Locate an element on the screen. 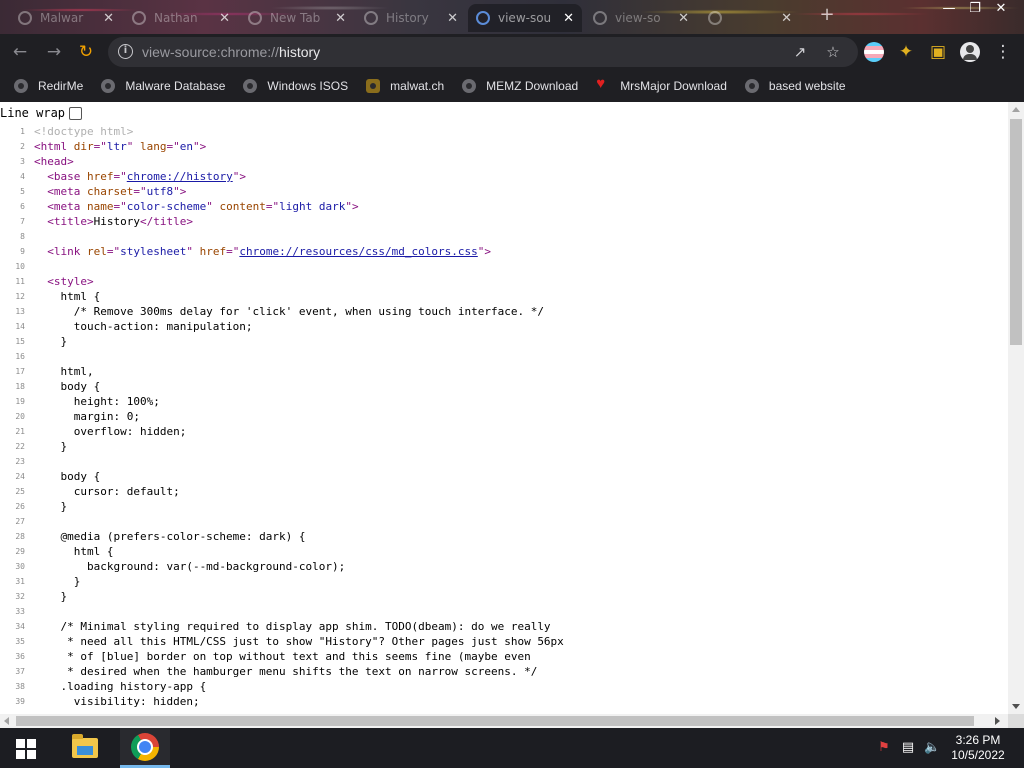  menu-kebab-icon: ⋮ is located at coordinates (1003, 52).